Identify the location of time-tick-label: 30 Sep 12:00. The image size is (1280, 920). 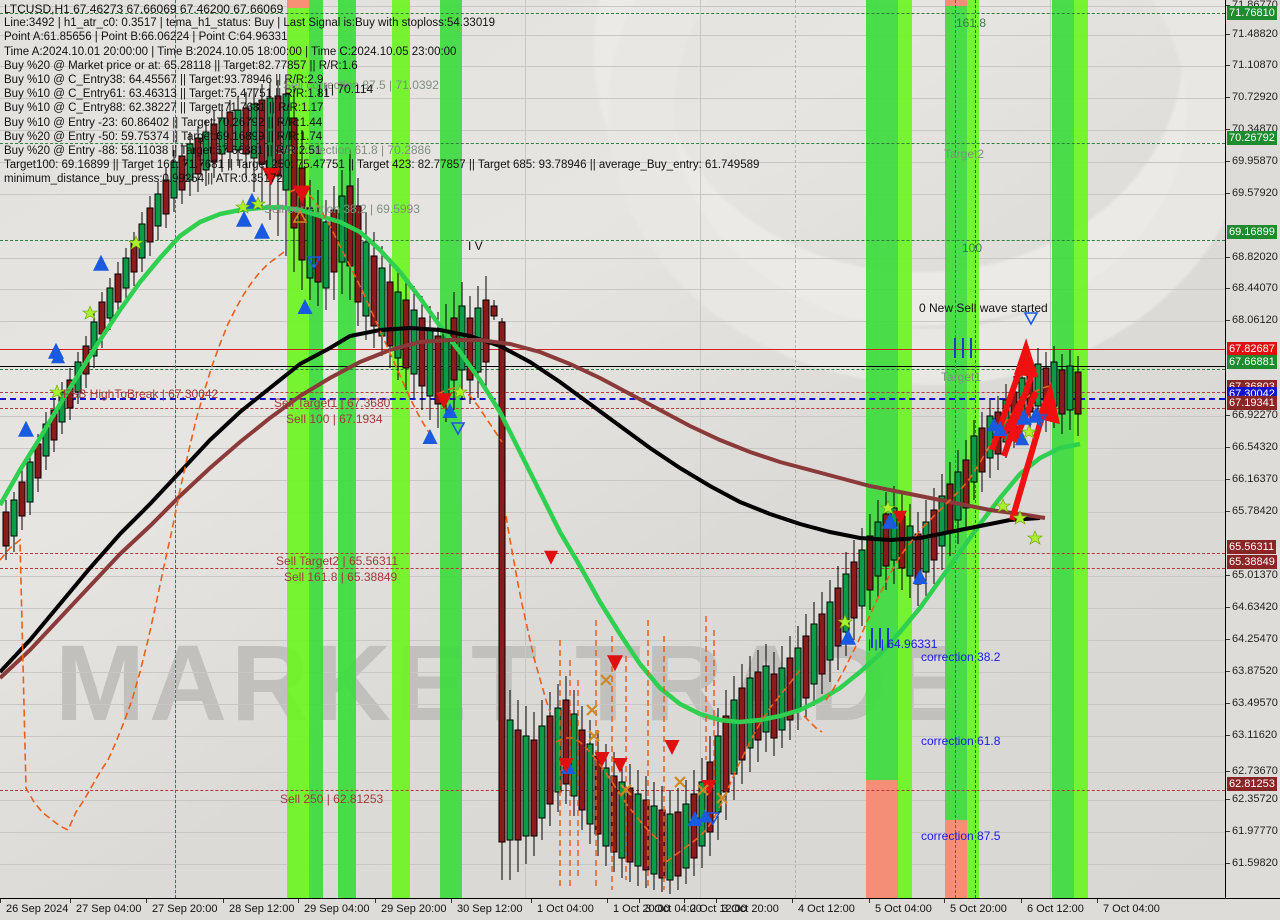
(490, 909).